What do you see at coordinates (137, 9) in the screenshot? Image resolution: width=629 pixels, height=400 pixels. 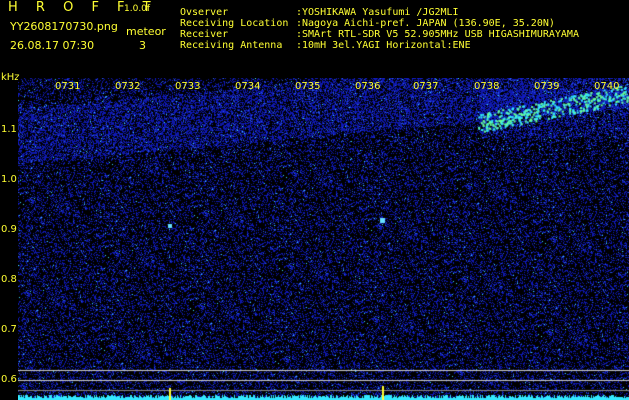 I see `version-label: 1.0.0f` at bounding box center [137, 9].